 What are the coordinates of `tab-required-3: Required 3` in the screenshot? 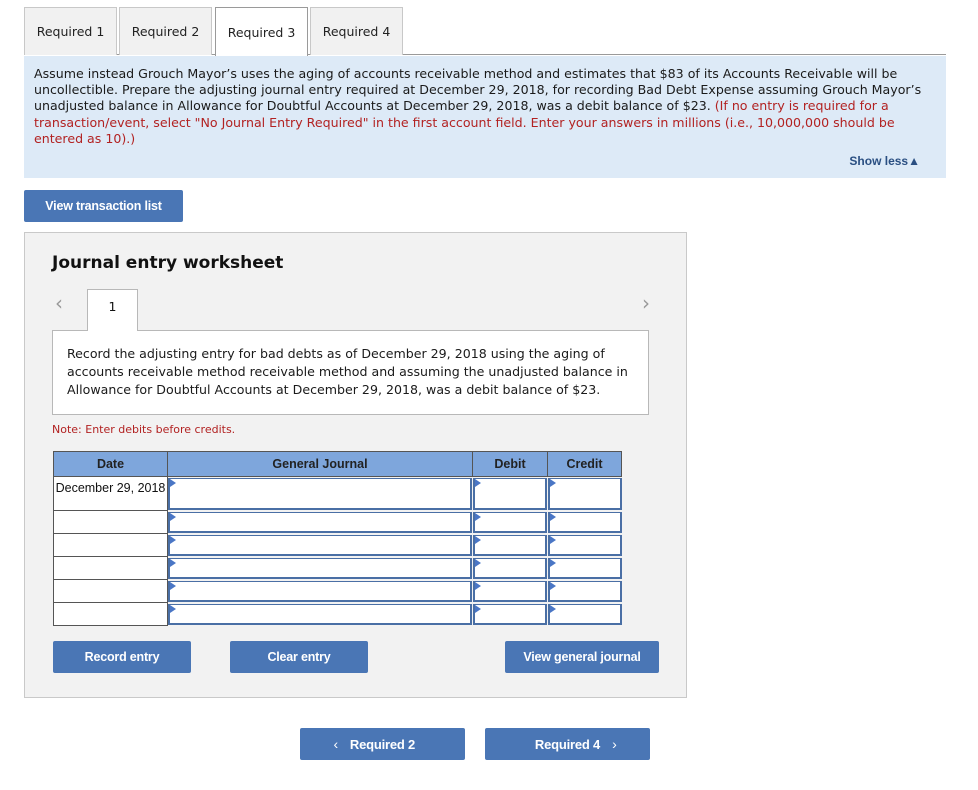 It's located at (261, 31).